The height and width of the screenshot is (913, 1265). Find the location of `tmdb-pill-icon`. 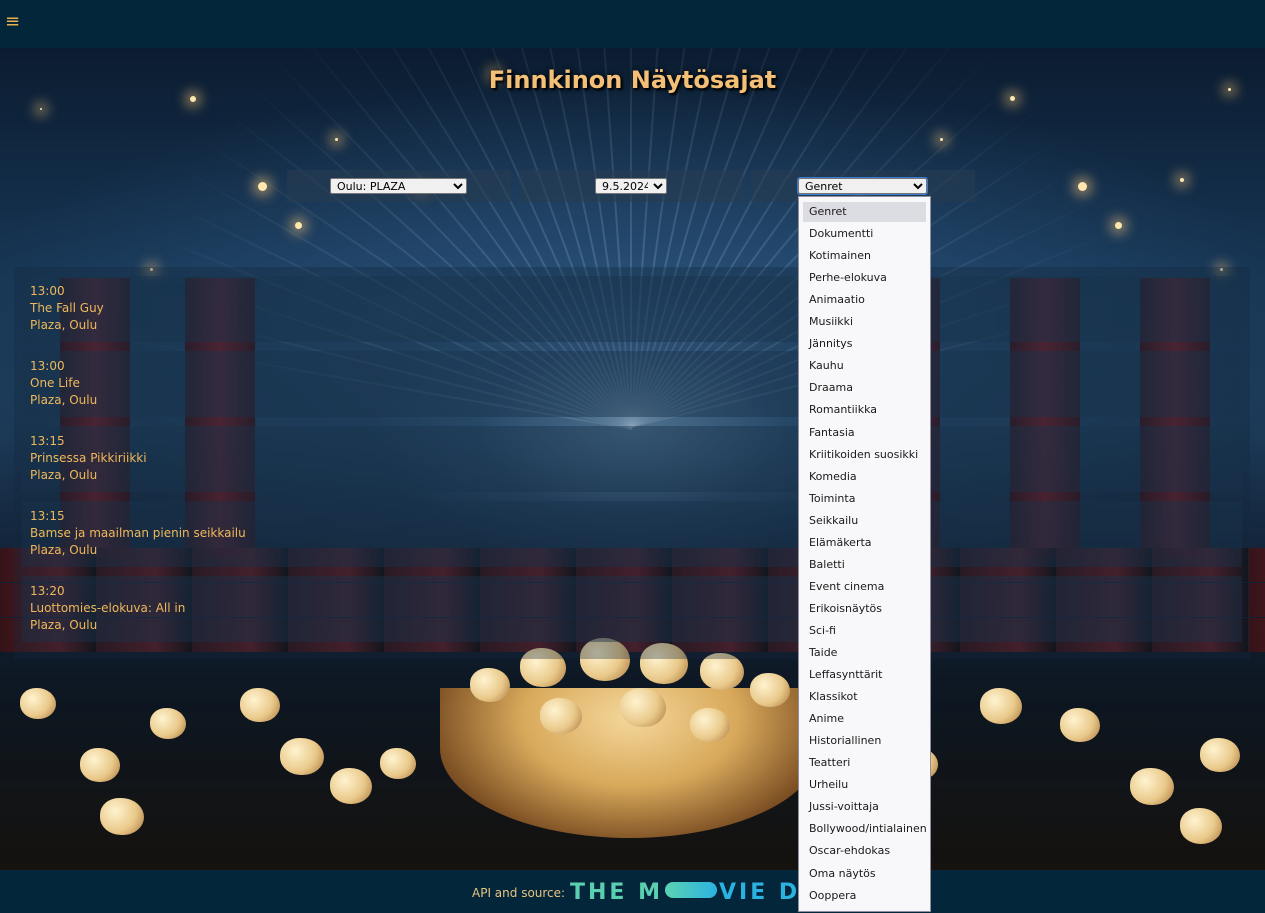

tmdb-pill-icon is located at coordinates (691, 890).